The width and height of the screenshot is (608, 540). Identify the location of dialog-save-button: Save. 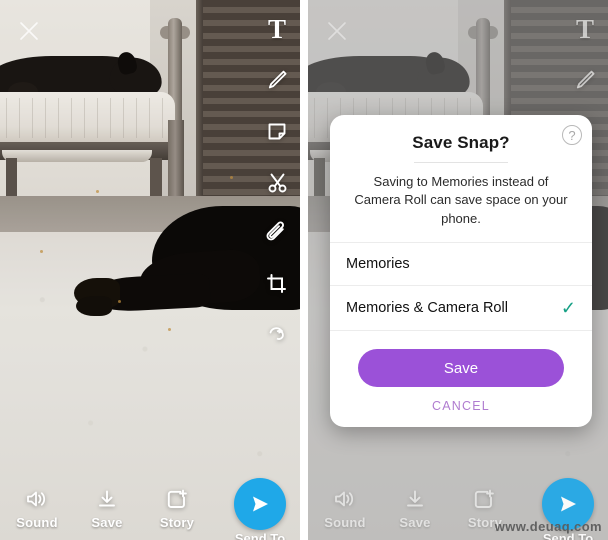
(460, 368).